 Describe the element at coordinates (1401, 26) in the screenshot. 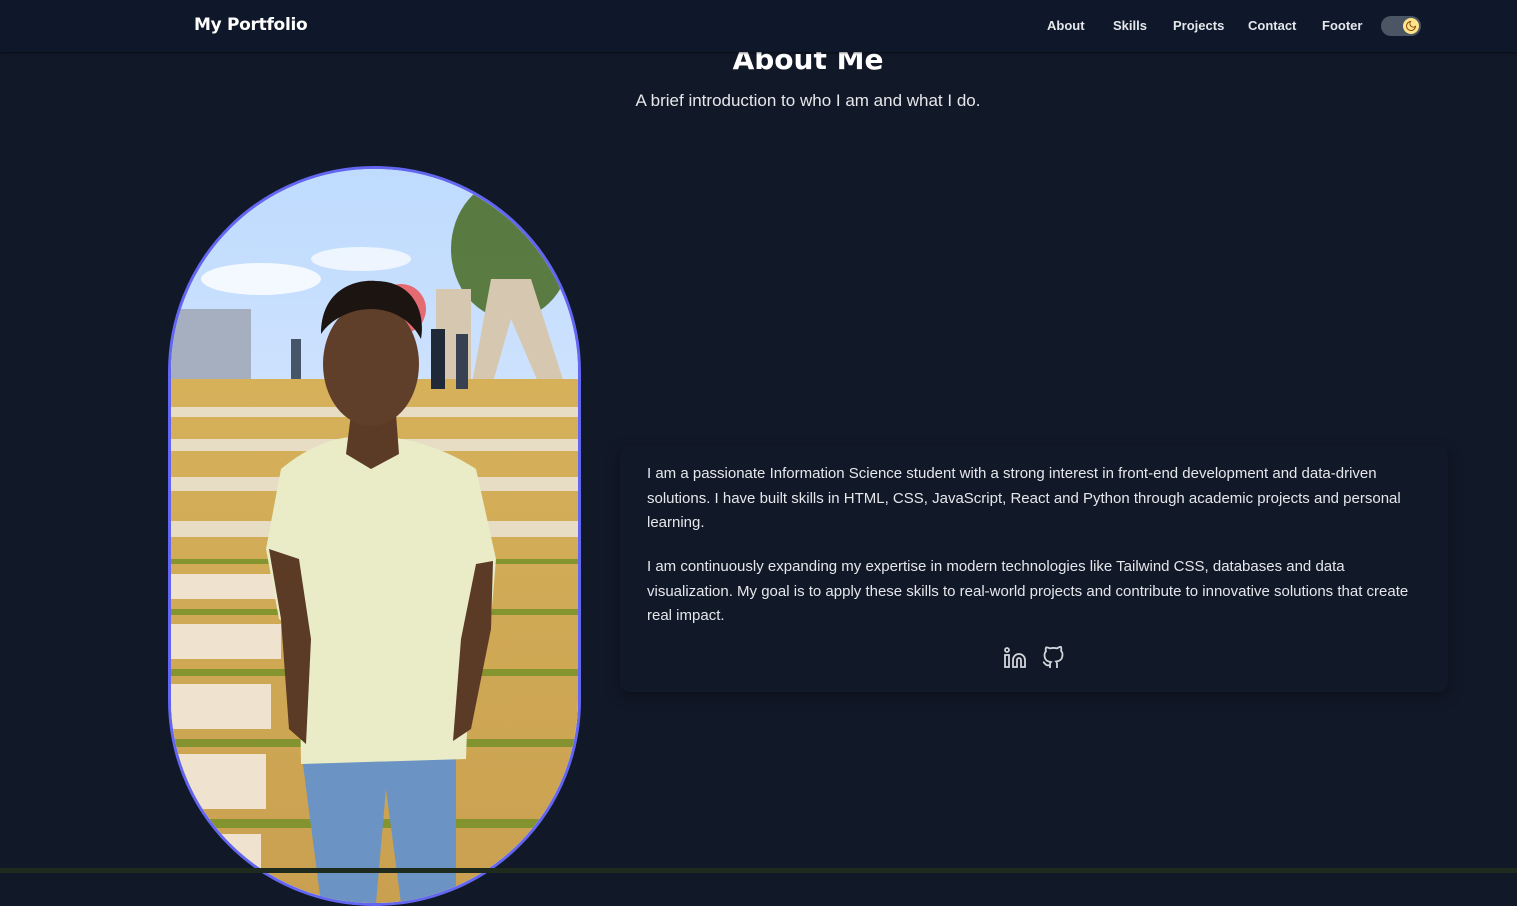

I see `theme-toggle` at that location.